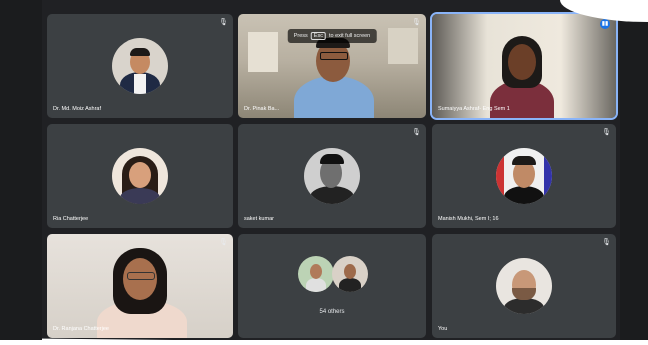 Image resolution: width=648 pixels, height=345 pixels. I want to click on participant-tile-active: Sumaiyya Ashraf- Eng Sem 1 ▮▮, so click(524, 66).